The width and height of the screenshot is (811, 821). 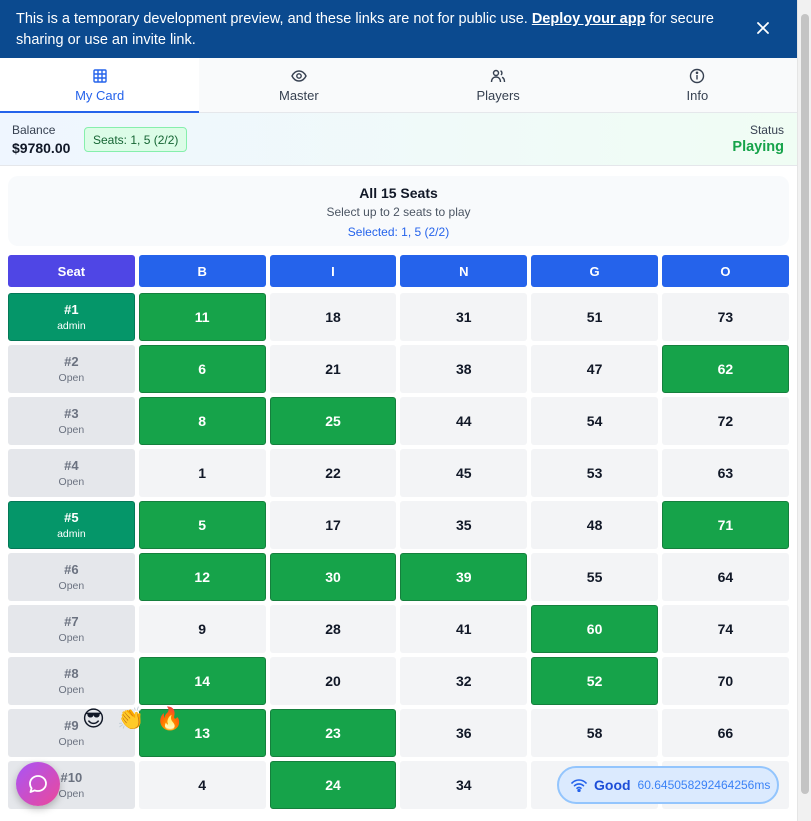 What do you see at coordinates (333, 785) in the screenshot?
I see `number-cell-marked: 24` at bounding box center [333, 785].